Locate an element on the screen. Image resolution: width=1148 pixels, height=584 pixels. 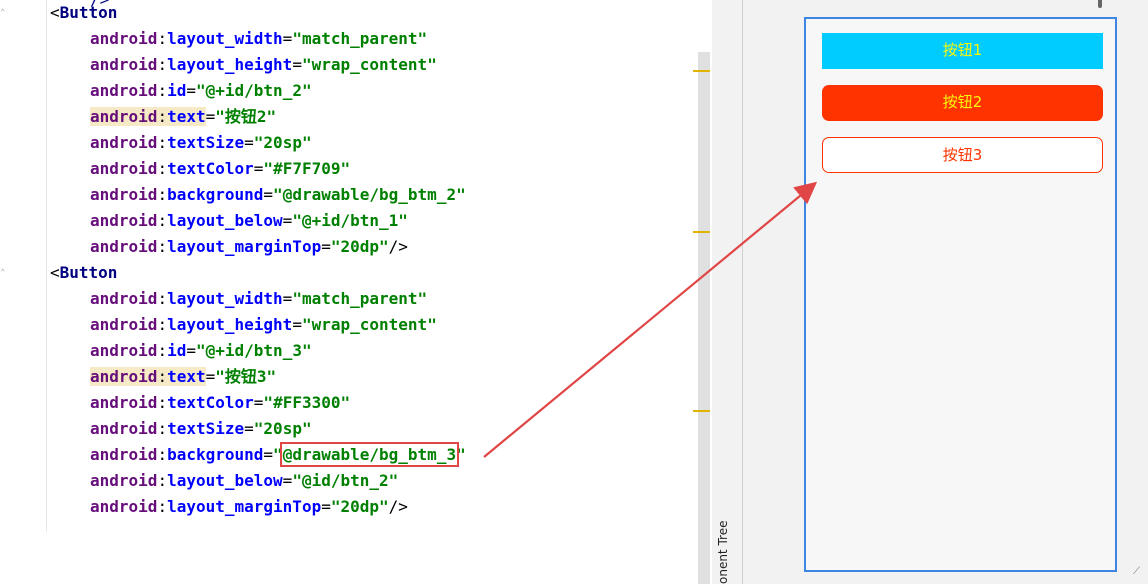
attr-value: #F7F709 is located at coordinates (307, 168).